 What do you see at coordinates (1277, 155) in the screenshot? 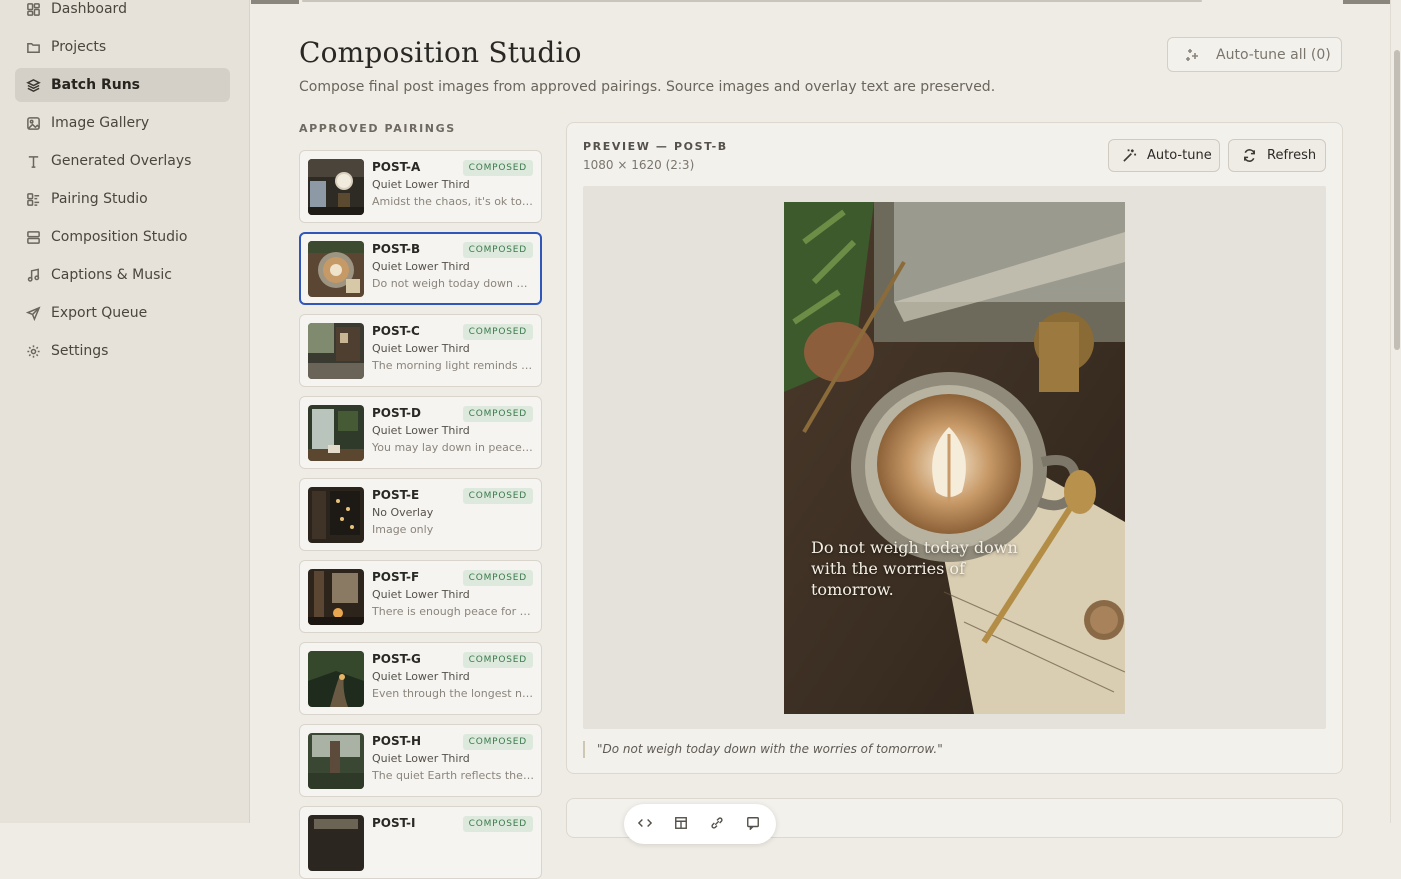
I see `refresh-button: Refresh` at bounding box center [1277, 155].